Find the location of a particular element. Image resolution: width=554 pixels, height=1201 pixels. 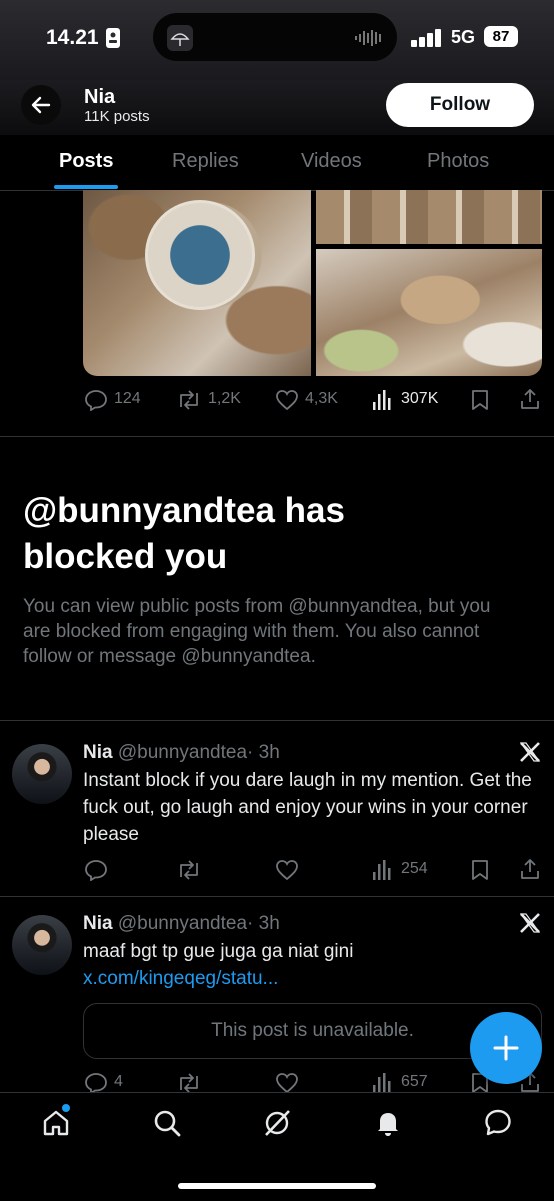

reply-count: 124 is located at coordinates (127, 398).